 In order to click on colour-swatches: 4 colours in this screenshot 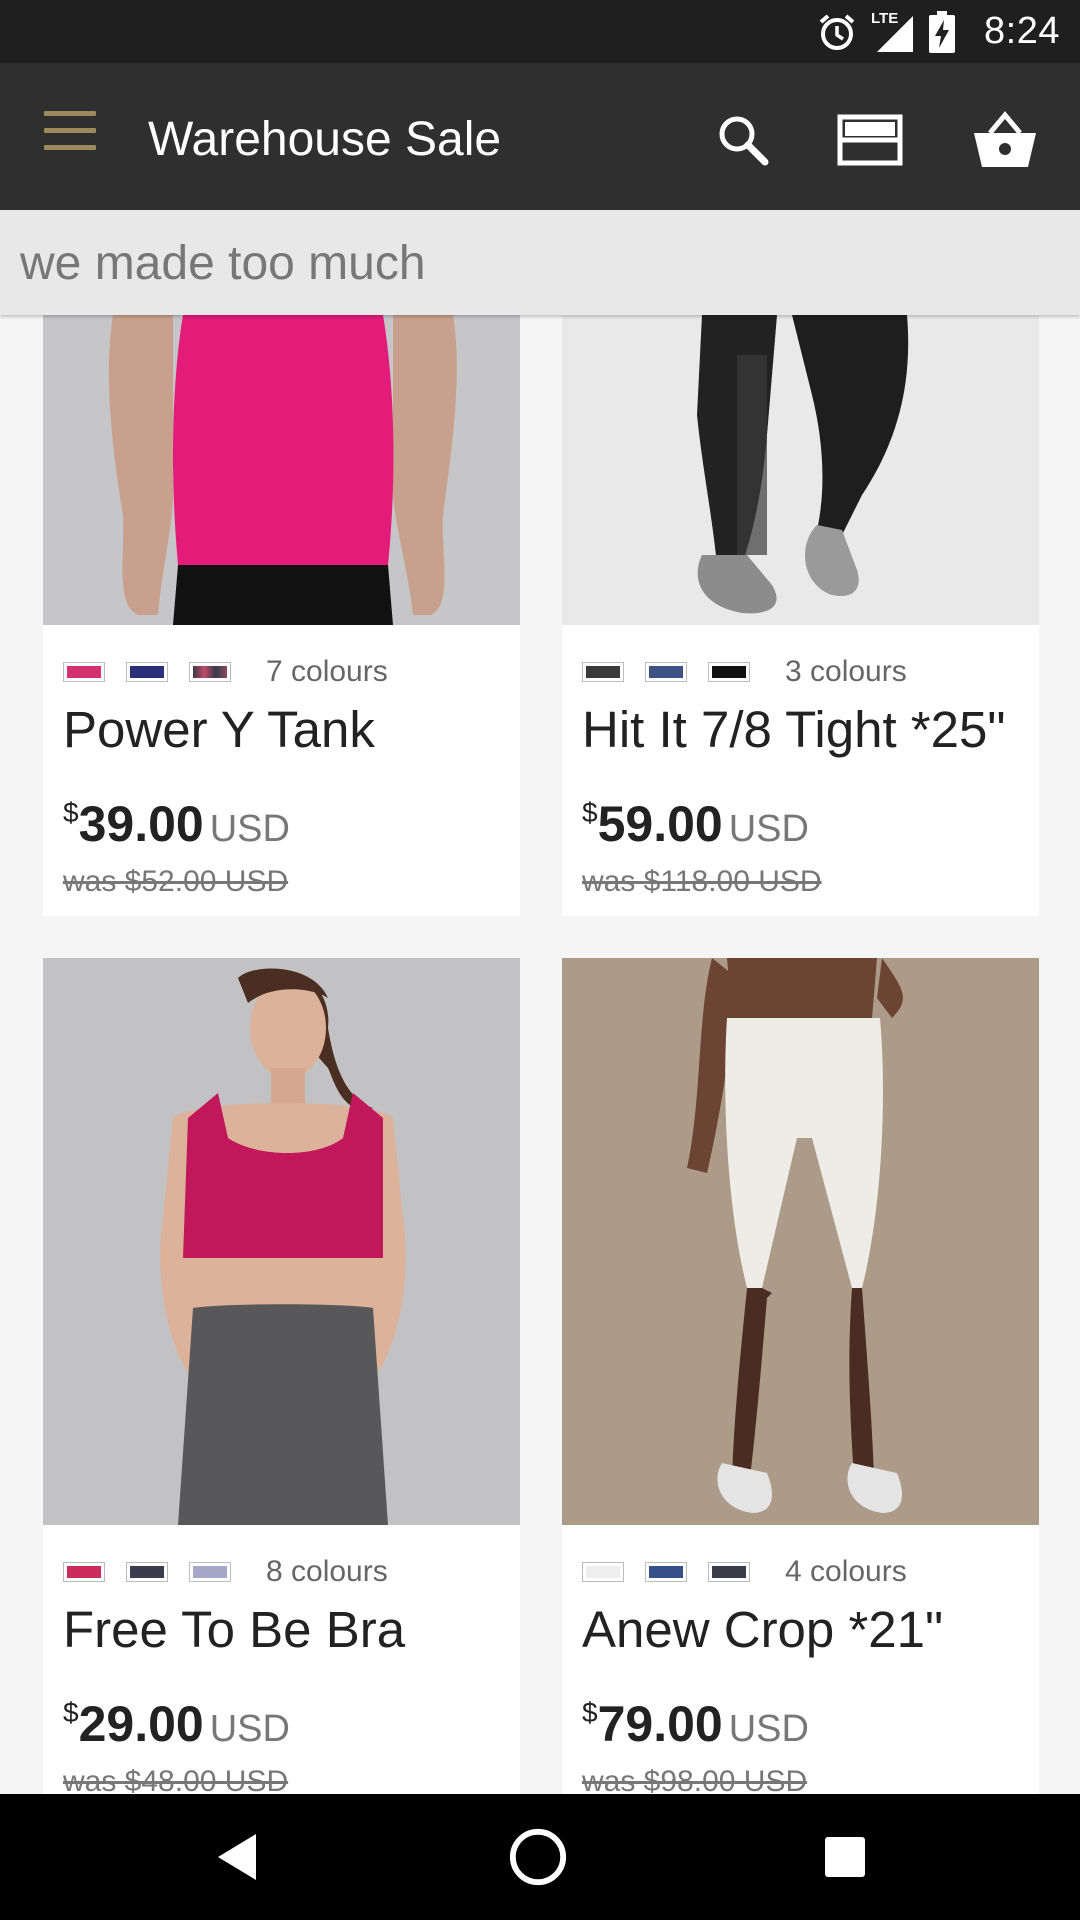, I will do `click(744, 1572)`.